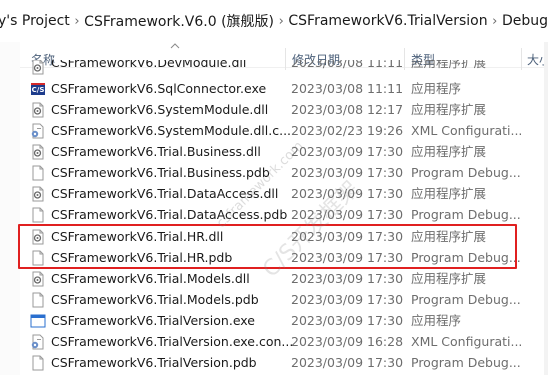 The image size is (548, 375). I want to click on breadcrumb-item-csframework: CSFramework.V6.0 (旗舰版), so click(179, 21).